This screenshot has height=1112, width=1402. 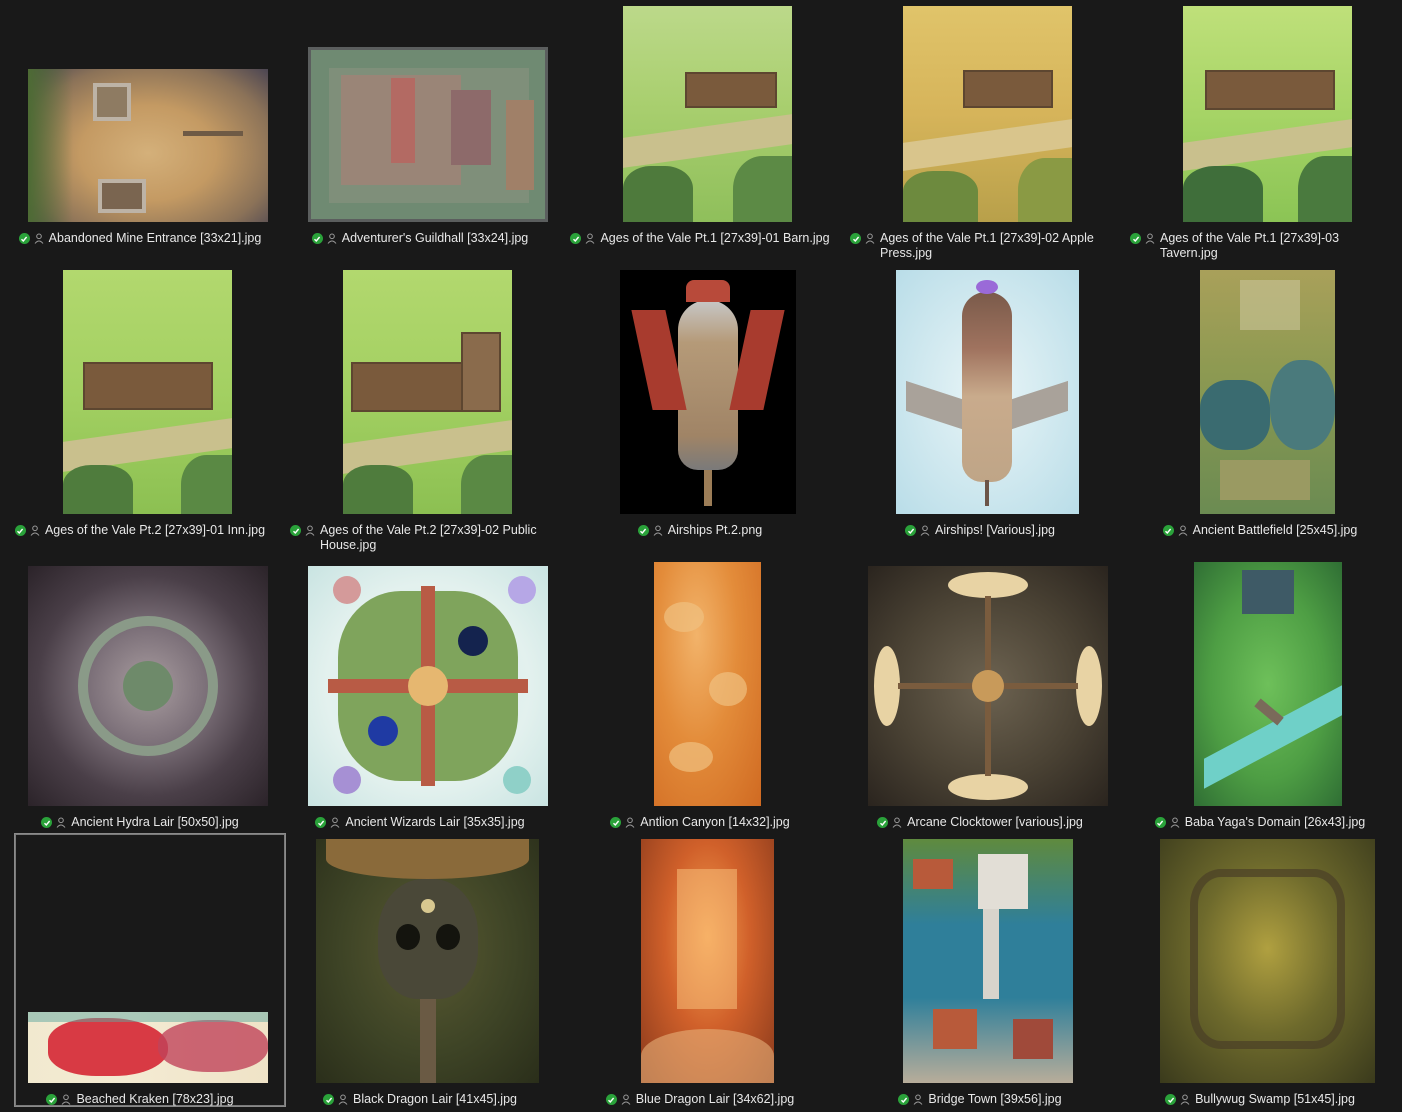 What do you see at coordinates (155, 822) in the screenshot?
I see `file-name: Ancient Hydra Lair [50x50].jpg` at bounding box center [155, 822].